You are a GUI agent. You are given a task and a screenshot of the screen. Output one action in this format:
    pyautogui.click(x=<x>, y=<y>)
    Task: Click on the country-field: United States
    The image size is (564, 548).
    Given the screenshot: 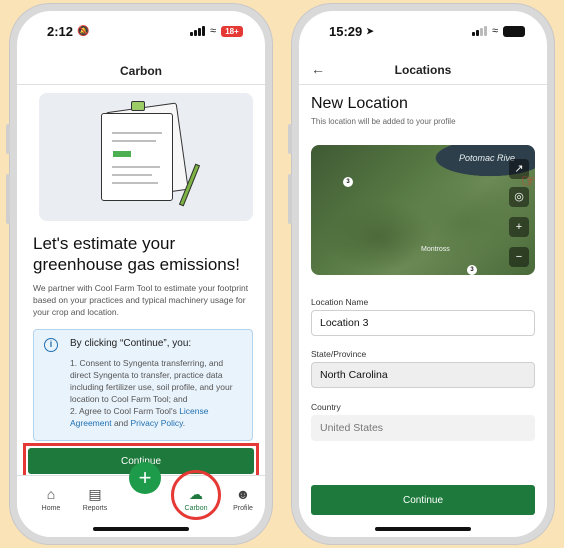 What is the action you would take?
    pyautogui.click(x=423, y=428)
    